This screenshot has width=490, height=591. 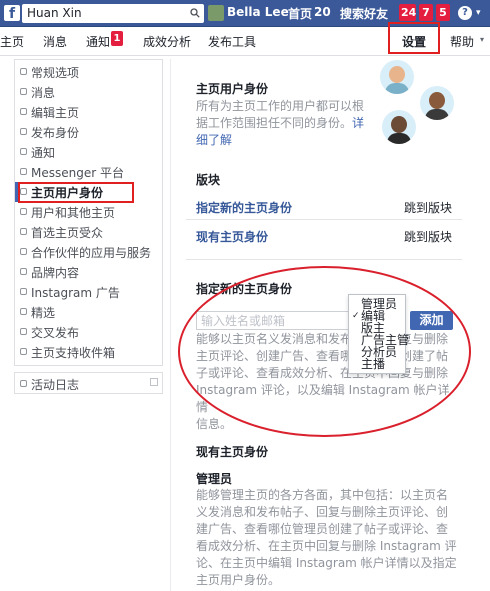 I want to click on messages-badge: 7, so click(x=426, y=12).